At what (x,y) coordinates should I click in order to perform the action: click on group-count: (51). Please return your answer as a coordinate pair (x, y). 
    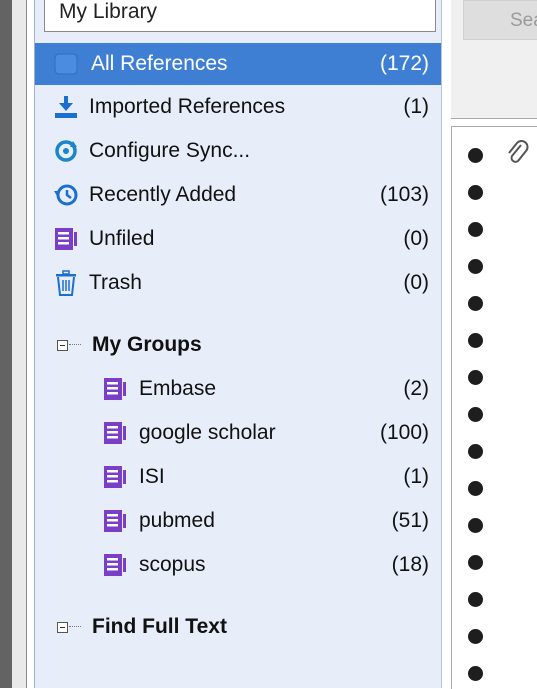
    Looking at the image, I should click on (410, 520).